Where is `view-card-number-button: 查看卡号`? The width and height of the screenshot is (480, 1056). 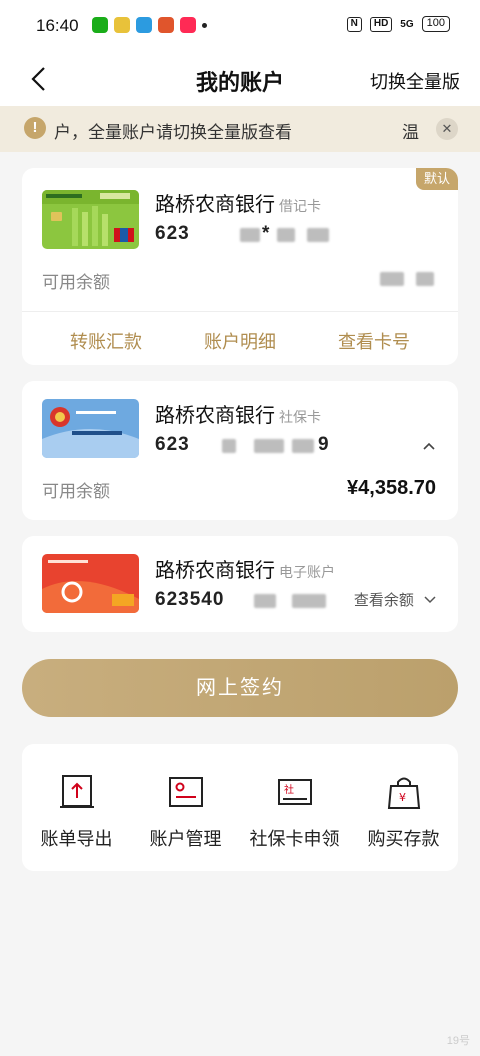 view-card-number-button: 查看卡号 is located at coordinates (374, 341).